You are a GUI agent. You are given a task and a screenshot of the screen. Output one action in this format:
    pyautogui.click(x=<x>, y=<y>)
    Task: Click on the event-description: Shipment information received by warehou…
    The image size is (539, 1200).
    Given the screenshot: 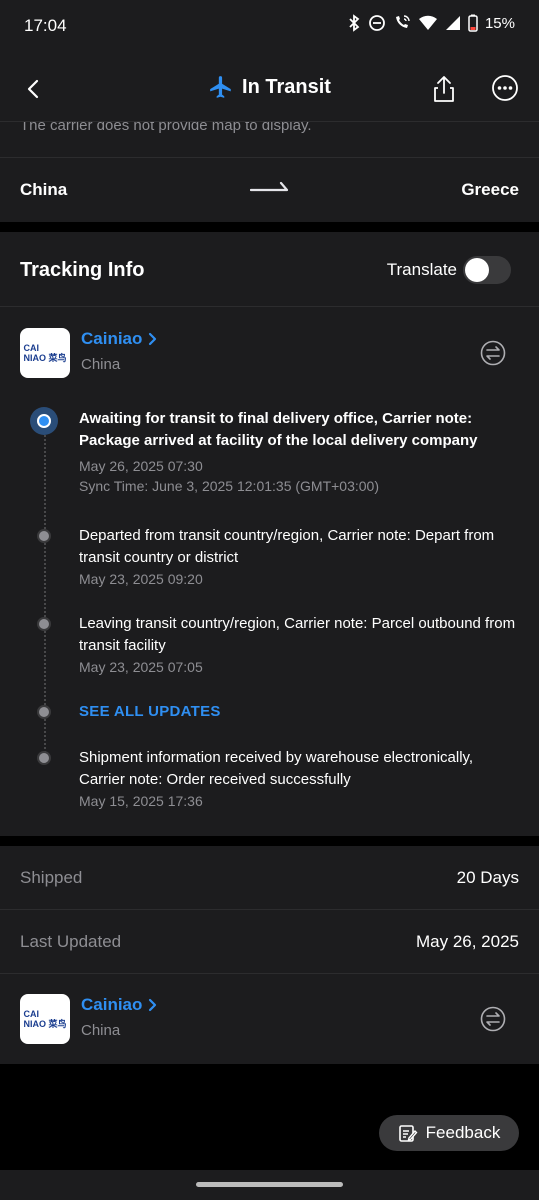 What is the action you would take?
    pyautogui.click(x=276, y=768)
    